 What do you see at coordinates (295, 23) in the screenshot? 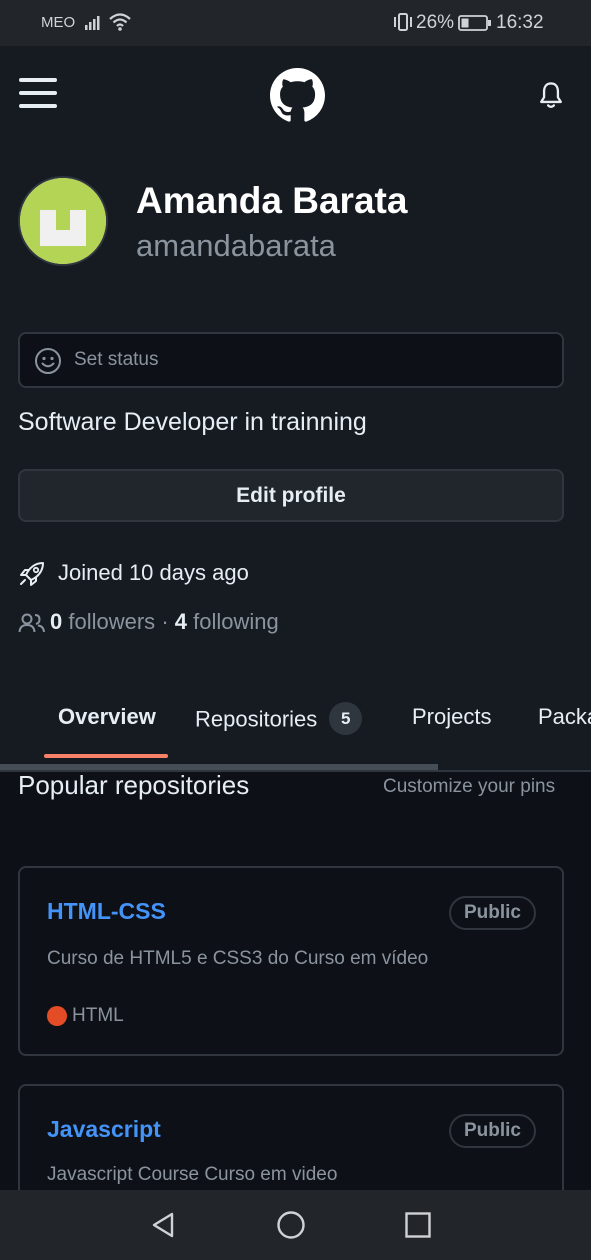
I see `status-bar: MEO 26% 16:32` at bounding box center [295, 23].